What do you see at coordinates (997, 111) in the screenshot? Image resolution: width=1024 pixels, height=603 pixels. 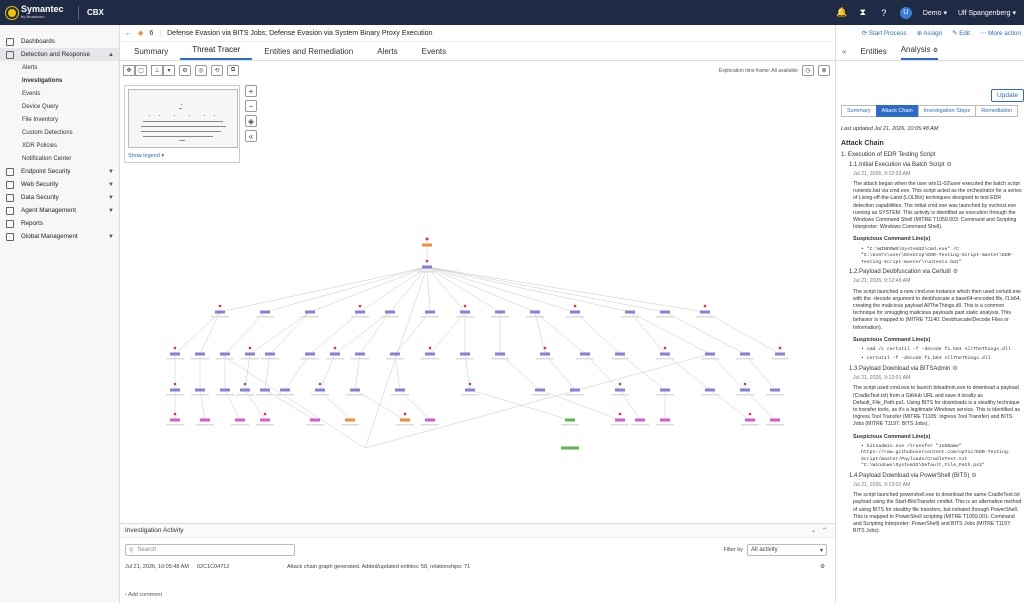 I see `subtab-remediation: Remediation` at bounding box center [997, 111].